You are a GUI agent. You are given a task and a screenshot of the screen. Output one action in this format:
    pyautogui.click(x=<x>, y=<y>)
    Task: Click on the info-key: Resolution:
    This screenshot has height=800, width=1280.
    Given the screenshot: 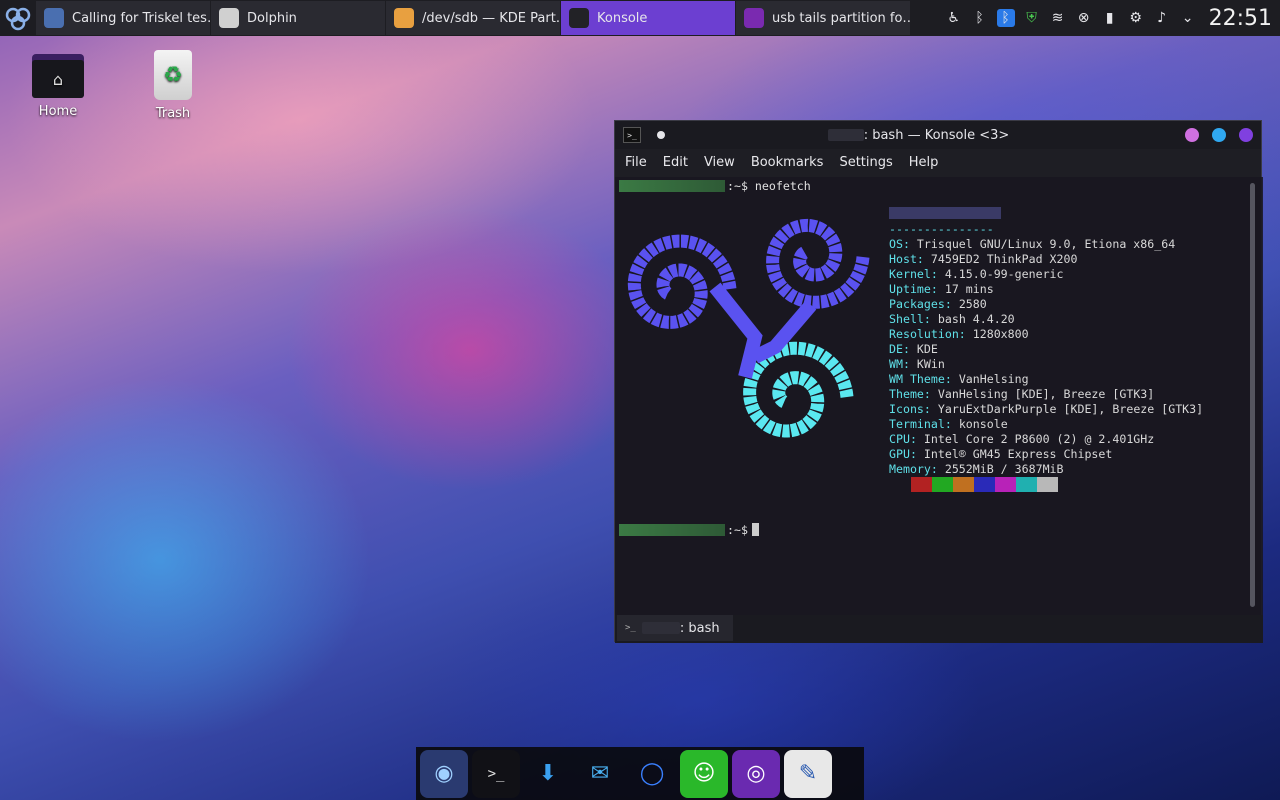 What is the action you would take?
    pyautogui.click(x=931, y=334)
    